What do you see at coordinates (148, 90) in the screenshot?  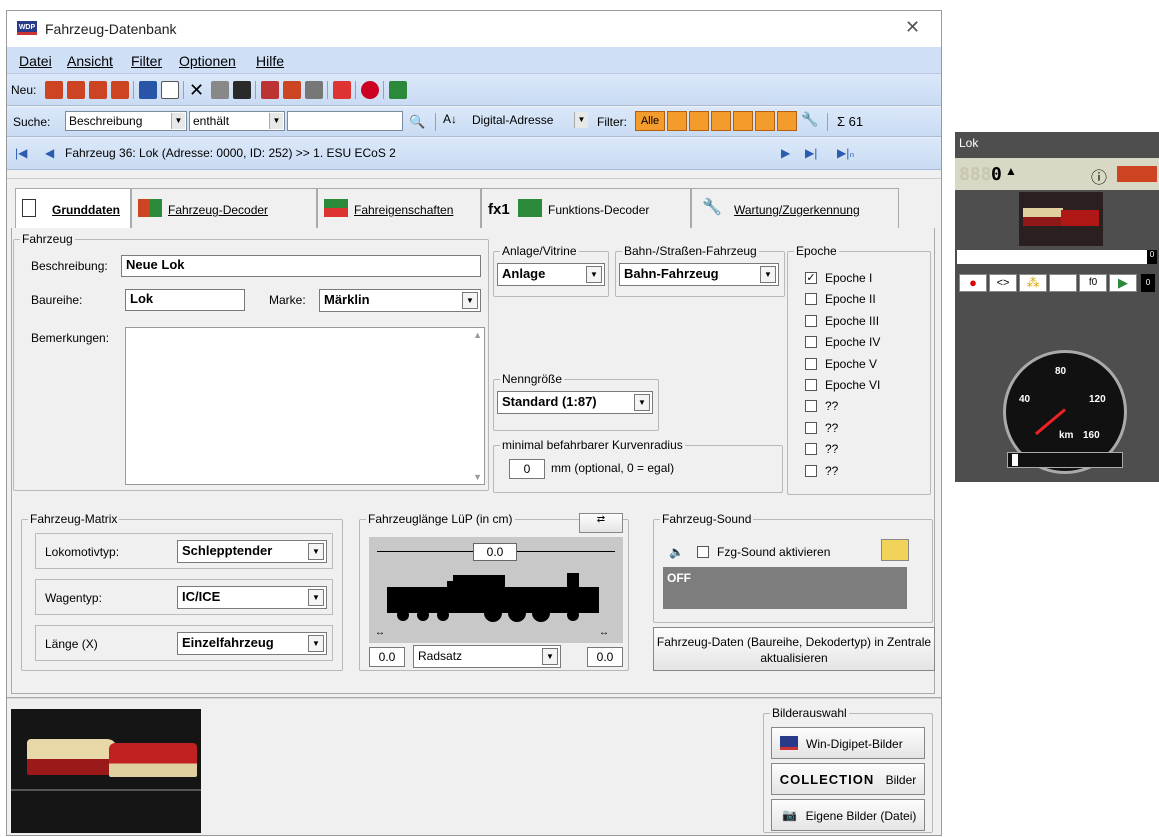 I see `save-icon` at bounding box center [148, 90].